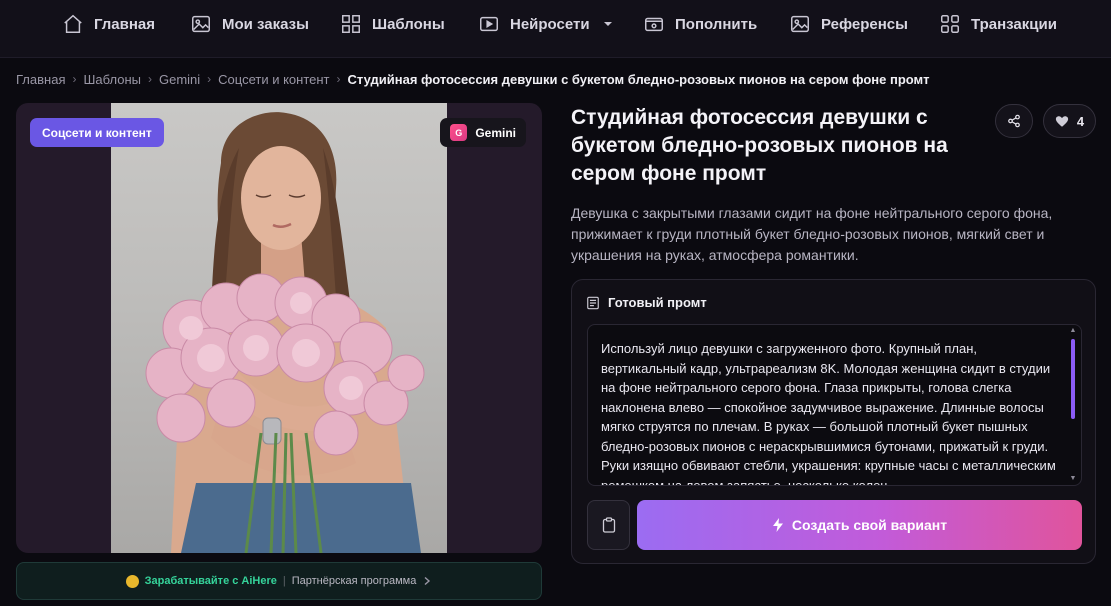 The image size is (1111, 606). I want to click on document-icon, so click(593, 302).